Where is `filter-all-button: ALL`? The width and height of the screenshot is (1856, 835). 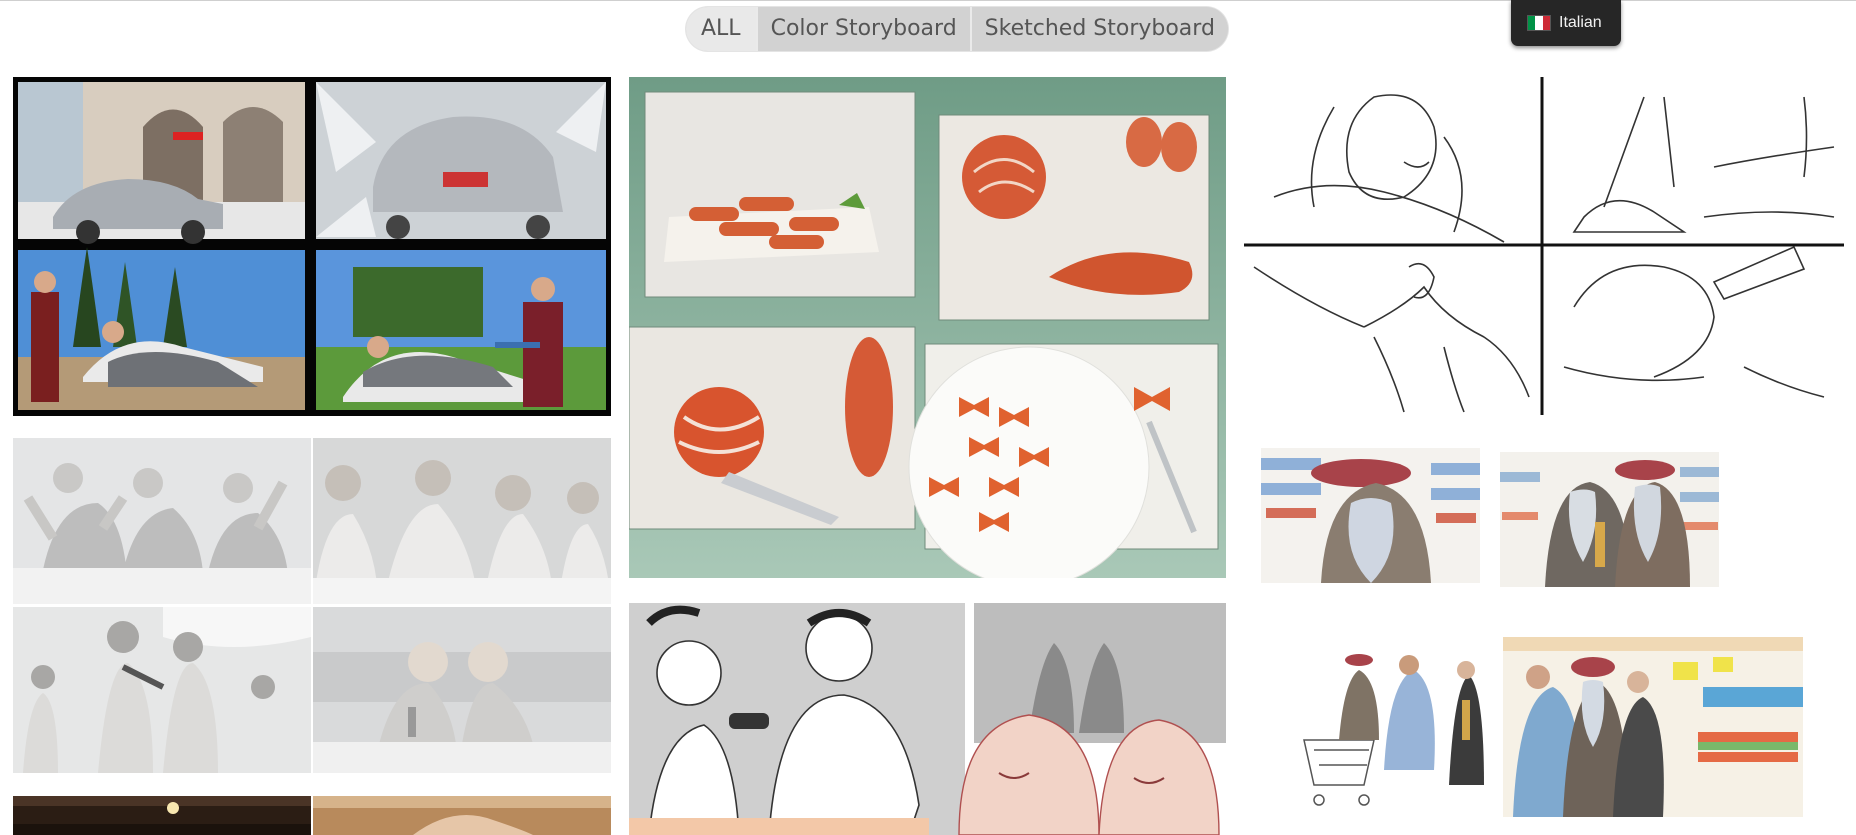 filter-all-button: ALL is located at coordinates (721, 29).